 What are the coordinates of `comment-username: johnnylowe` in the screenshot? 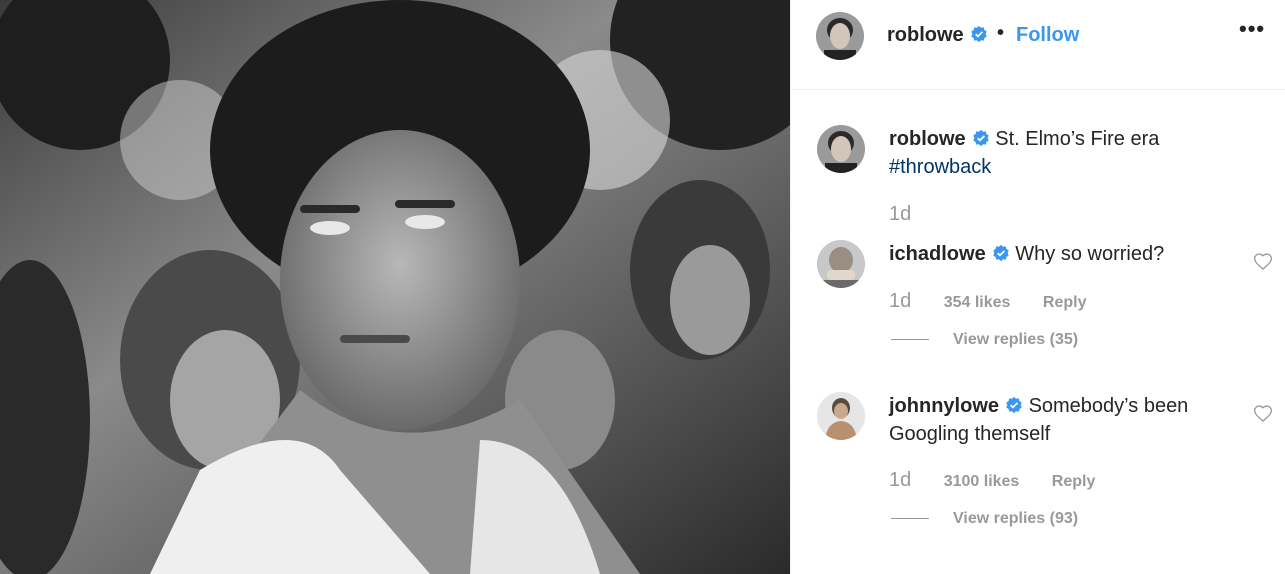 It's located at (944, 406).